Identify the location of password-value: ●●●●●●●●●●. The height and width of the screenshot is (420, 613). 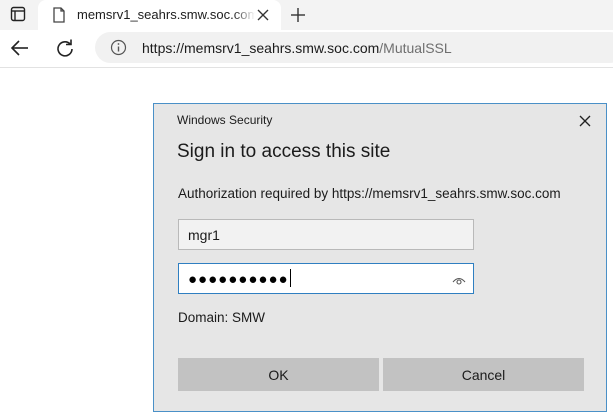
(239, 279).